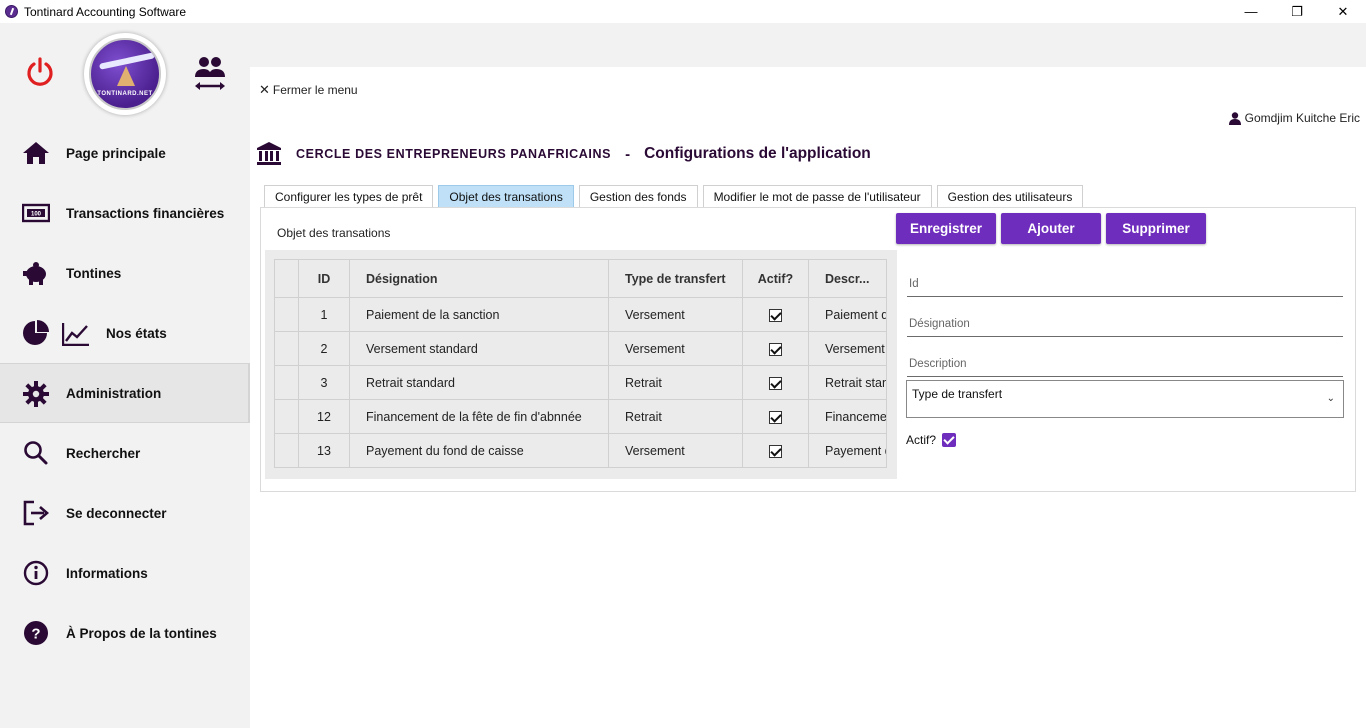  What do you see at coordinates (1343, 11) in the screenshot?
I see `close-window-button: ✕` at bounding box center [1343, 11].